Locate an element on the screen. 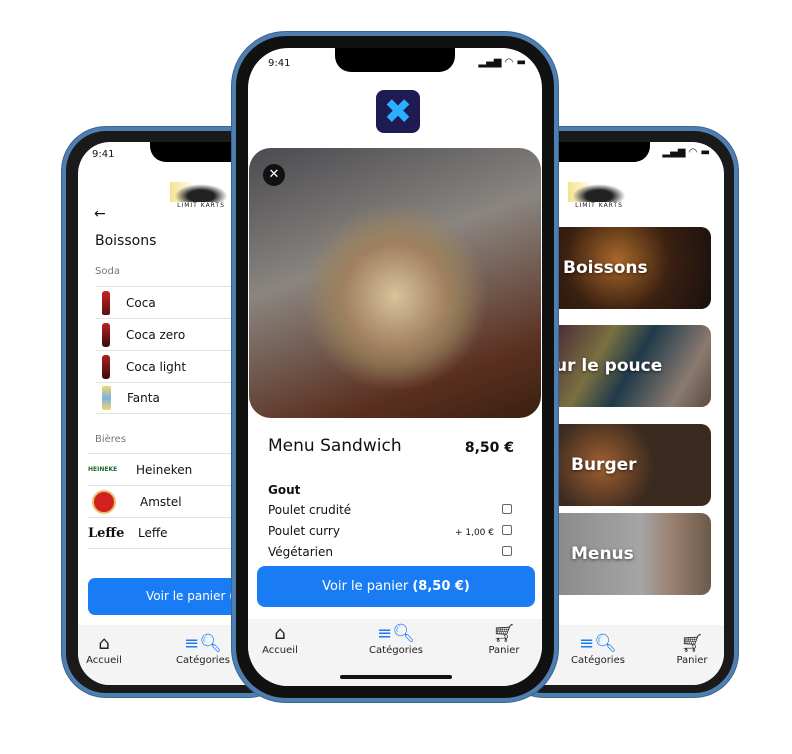  app-icon: ✖ is located at coordinates (398, 111).